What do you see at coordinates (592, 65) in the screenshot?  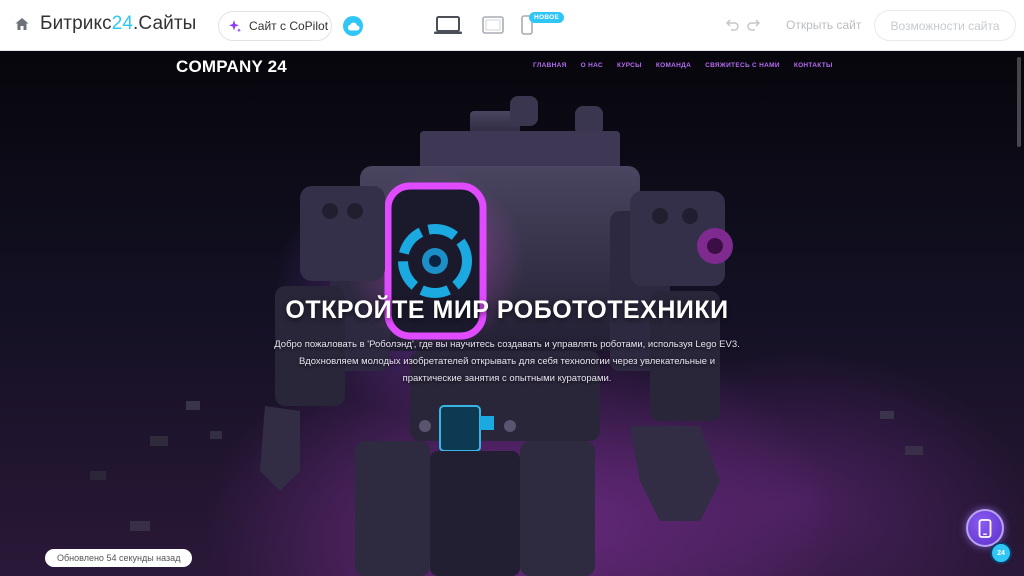 I see `nav-item-about: О НАС` at bounding box center [592, 65].